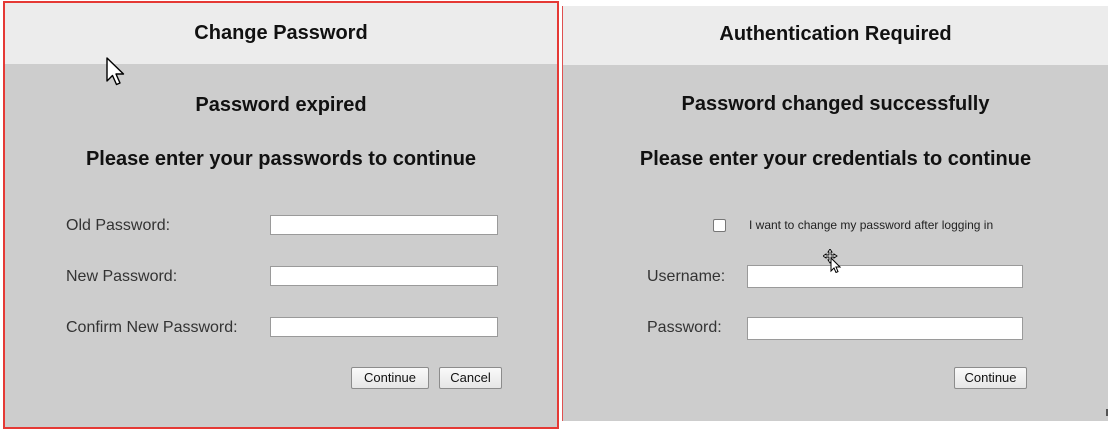 The image size is (1110, 432). I want to click on new-password-field, so click(384, 276).